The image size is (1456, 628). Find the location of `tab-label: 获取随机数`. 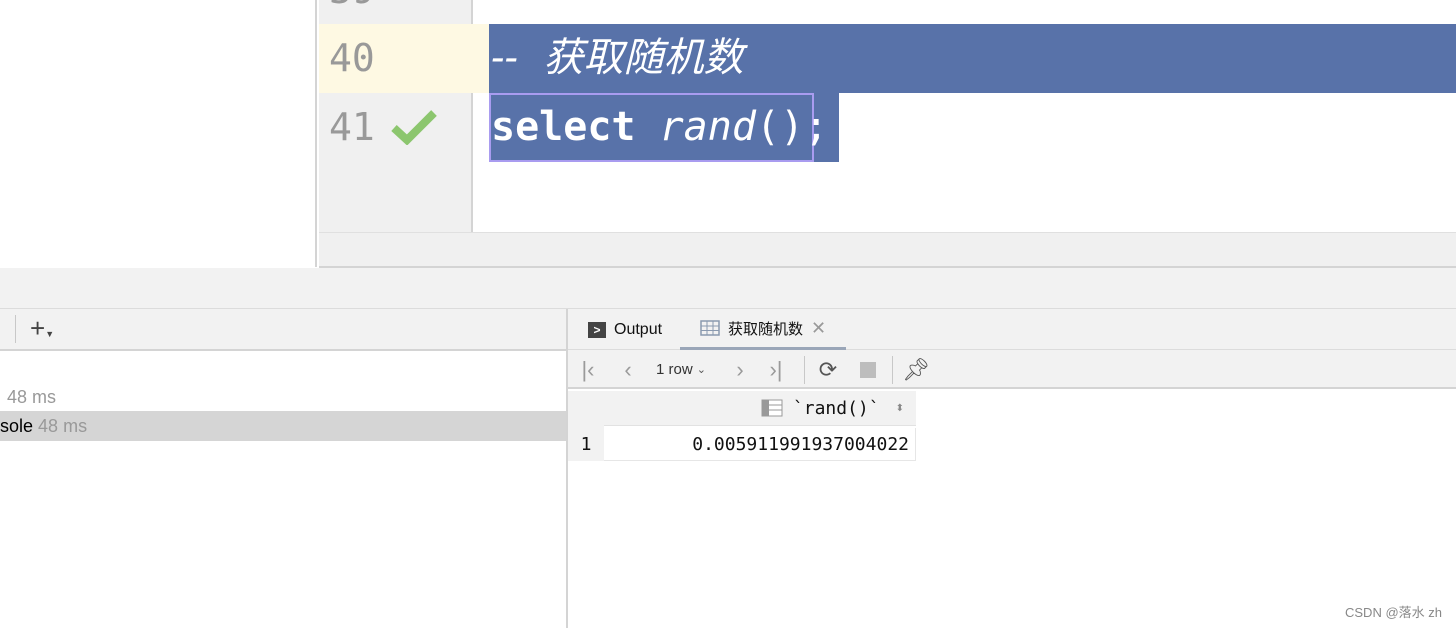

tab-label: 获取随机数 is located at coordinates (766, 329).